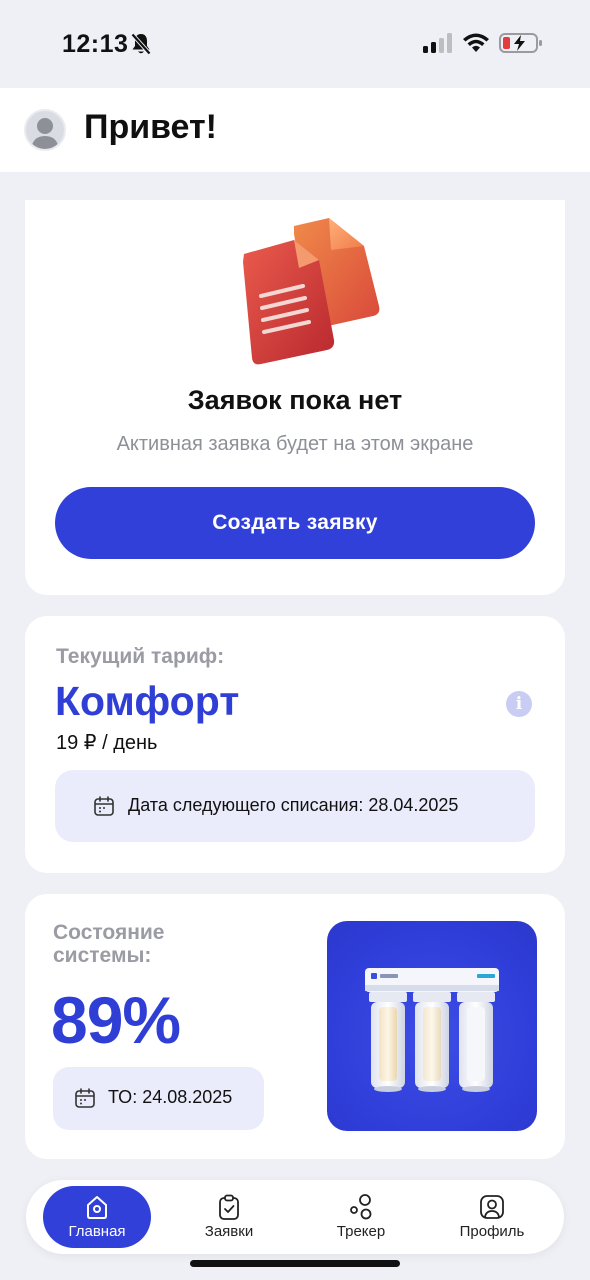 This screenshot has height=1280, width=590. I want to click on bell-muted-icon, so click(141, 44).